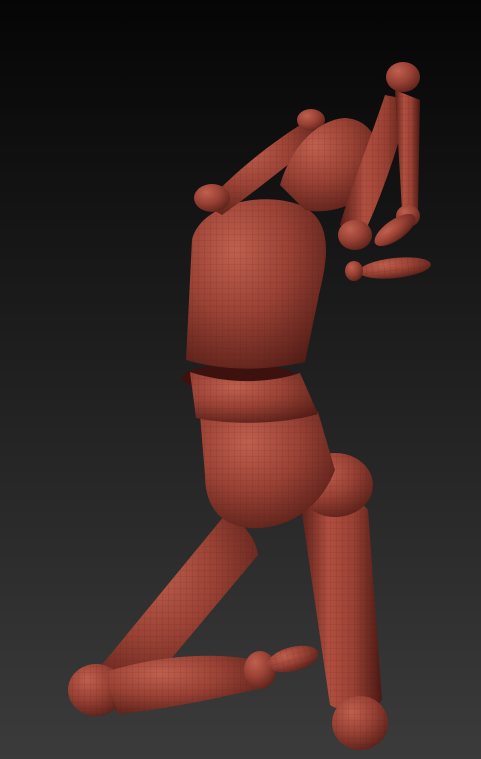 This screenshot has width=481, height=759. I want to click on left-wrist, so click(354, 271).